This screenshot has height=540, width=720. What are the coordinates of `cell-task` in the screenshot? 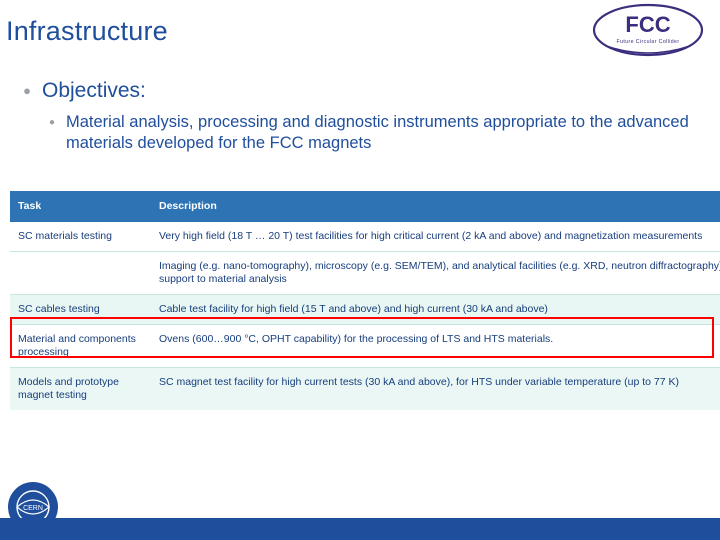 It's located at (80, 273).